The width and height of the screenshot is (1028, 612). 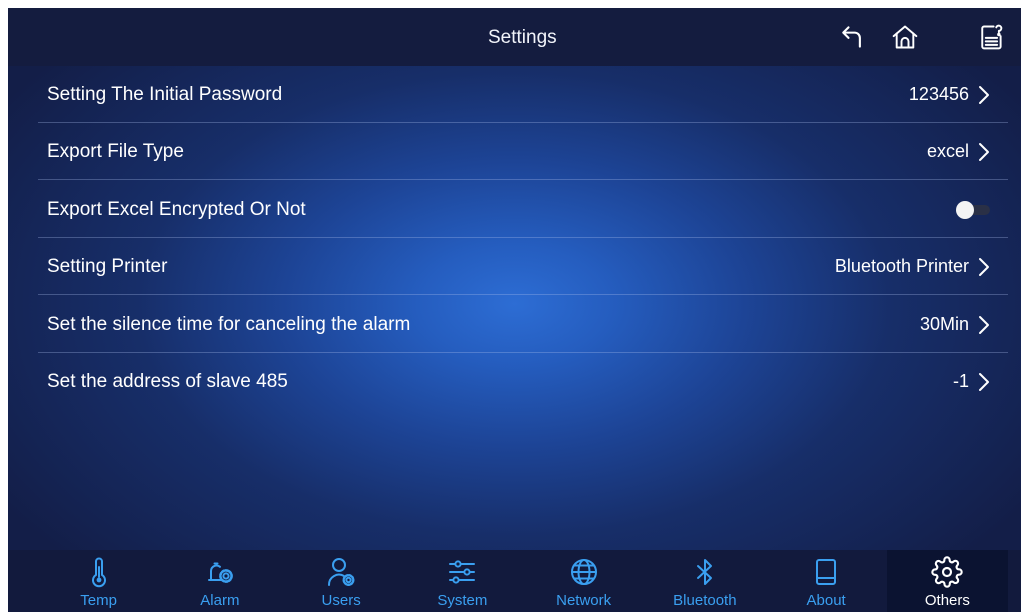 I want to click on tab-system: System, so click(x=462, y=581).